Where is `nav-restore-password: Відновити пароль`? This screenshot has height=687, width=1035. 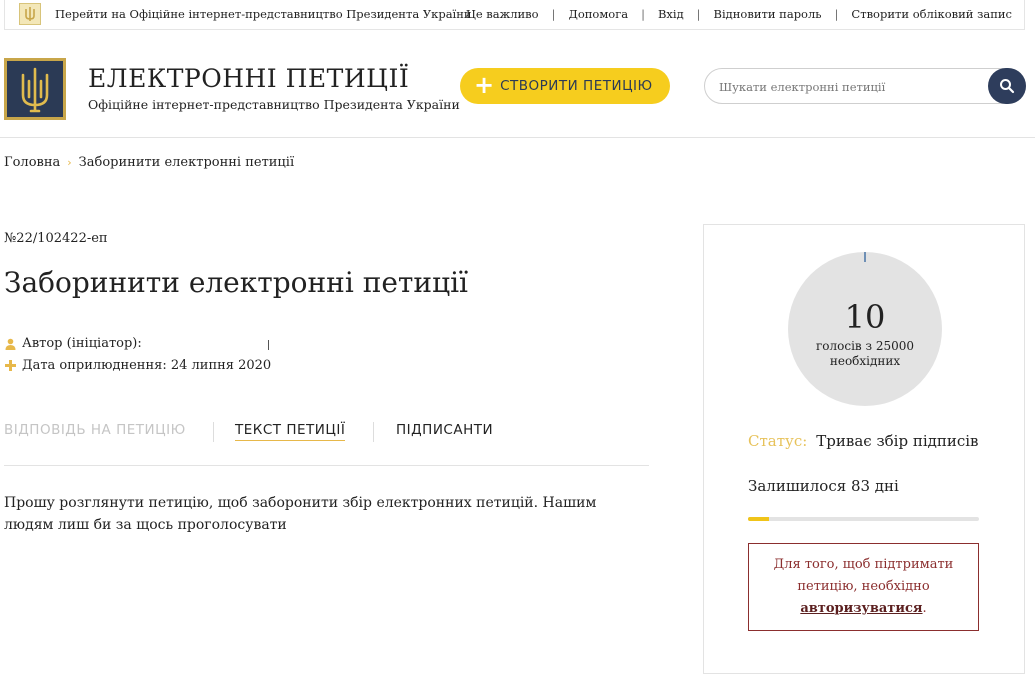 nav-restore-password: Відновити пароль is located at coordinates (768, 14).